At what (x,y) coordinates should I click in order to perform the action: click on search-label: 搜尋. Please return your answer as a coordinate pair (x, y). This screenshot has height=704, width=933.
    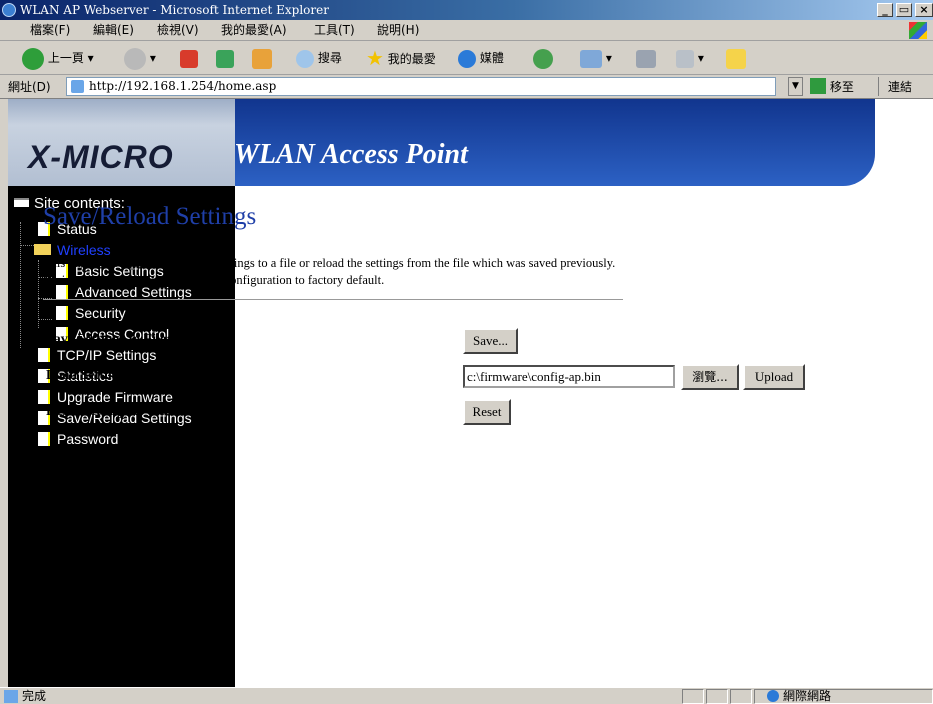
    Looking at the image, I should click on (329, 58).